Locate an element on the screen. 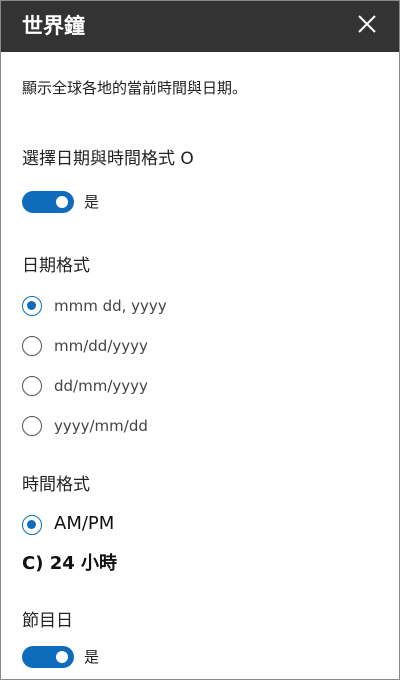 This screenshot has width=400, height=680. radio-label: mm/dd/yyyy is located at coordinates (101, 346).